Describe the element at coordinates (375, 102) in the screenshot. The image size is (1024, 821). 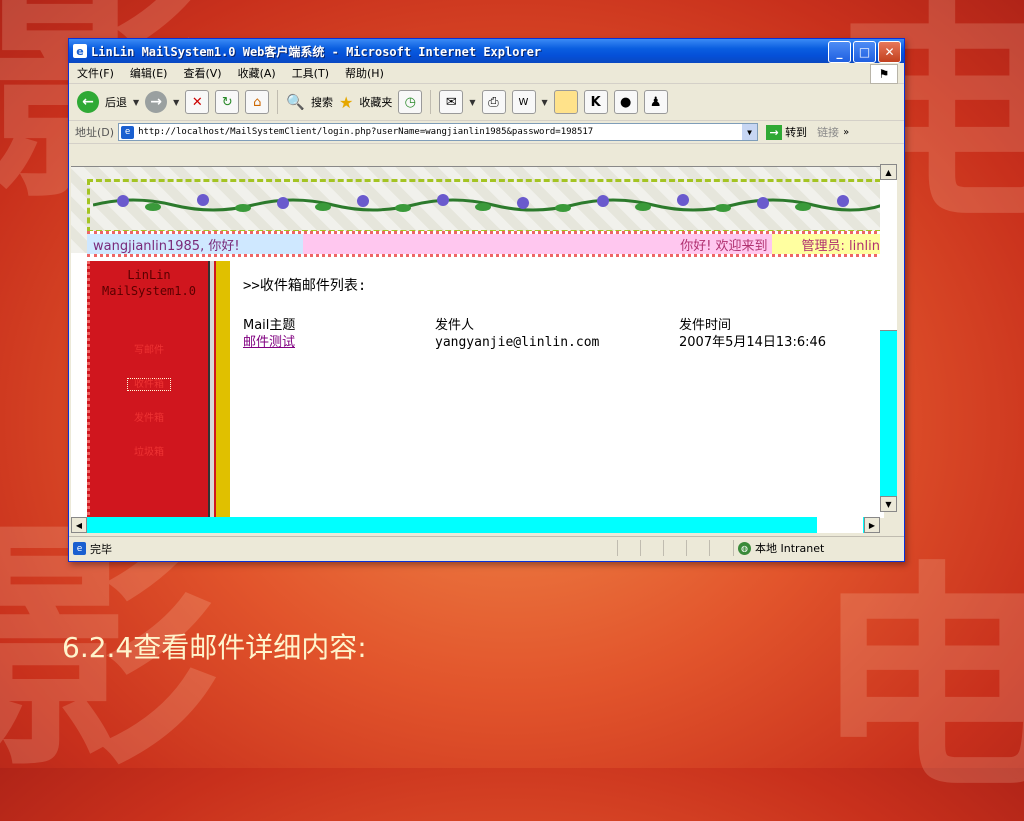
I see `favorites-button-label: 收藏夹` at that location.